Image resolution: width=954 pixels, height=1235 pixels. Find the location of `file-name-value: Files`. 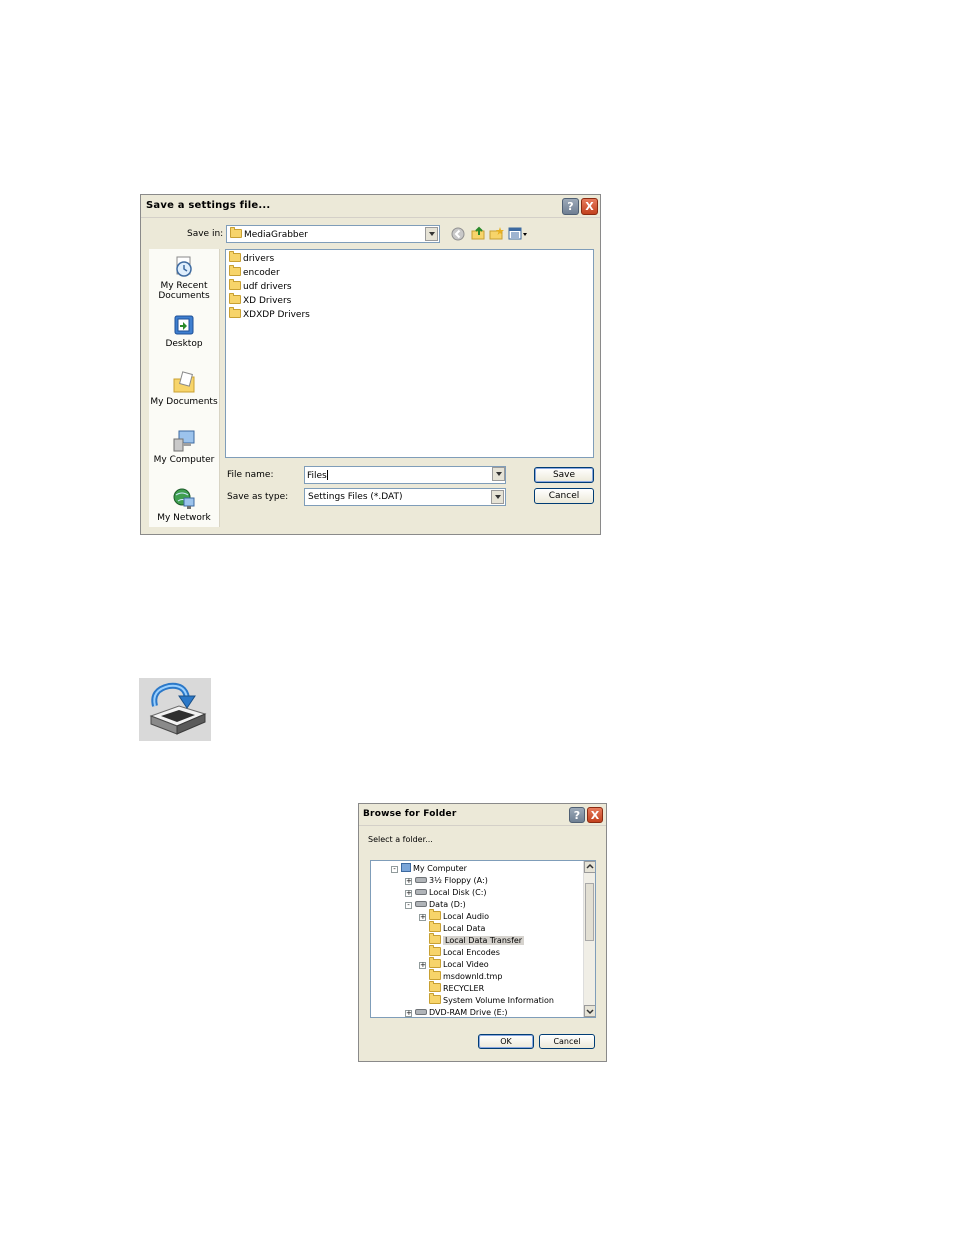

file-name-value: Files is located at coordinates (317, 476).